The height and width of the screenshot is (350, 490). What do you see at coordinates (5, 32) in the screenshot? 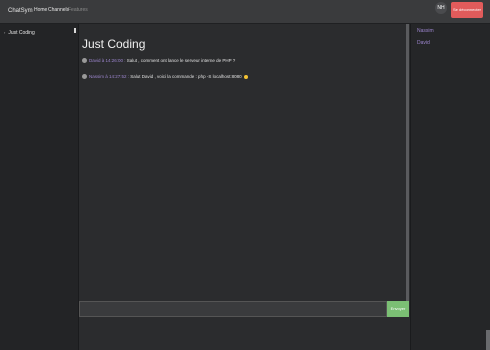
I see `chevron-right-icon: ›` at bounding box center [5, 32].